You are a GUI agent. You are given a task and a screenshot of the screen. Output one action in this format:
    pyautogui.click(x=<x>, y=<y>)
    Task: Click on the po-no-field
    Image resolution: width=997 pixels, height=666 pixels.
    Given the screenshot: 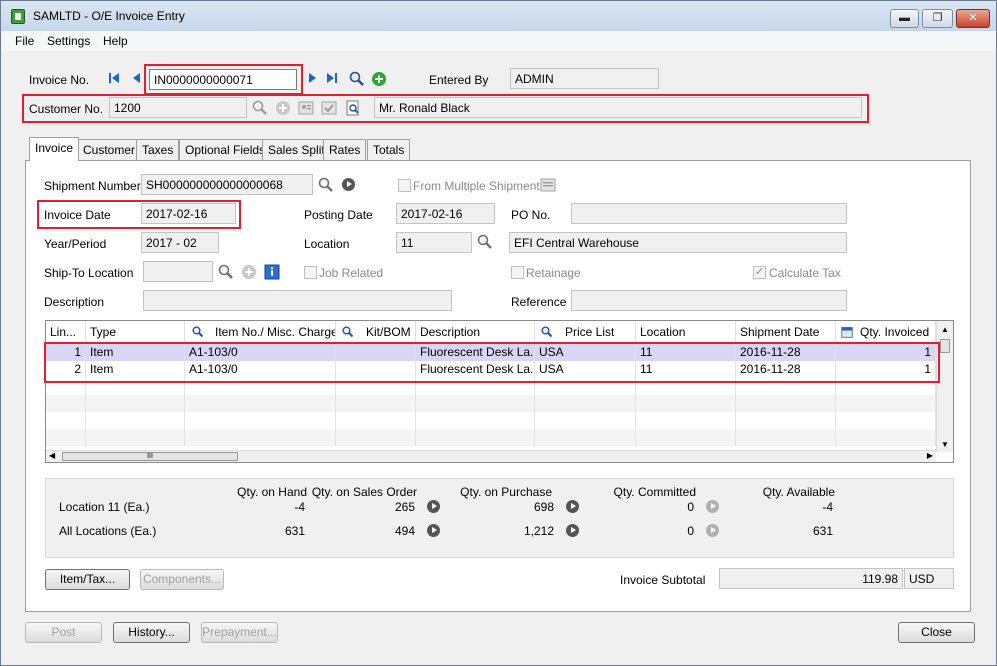 What is the action you would take?
    pyautogui.click(x=709, y=213)
    